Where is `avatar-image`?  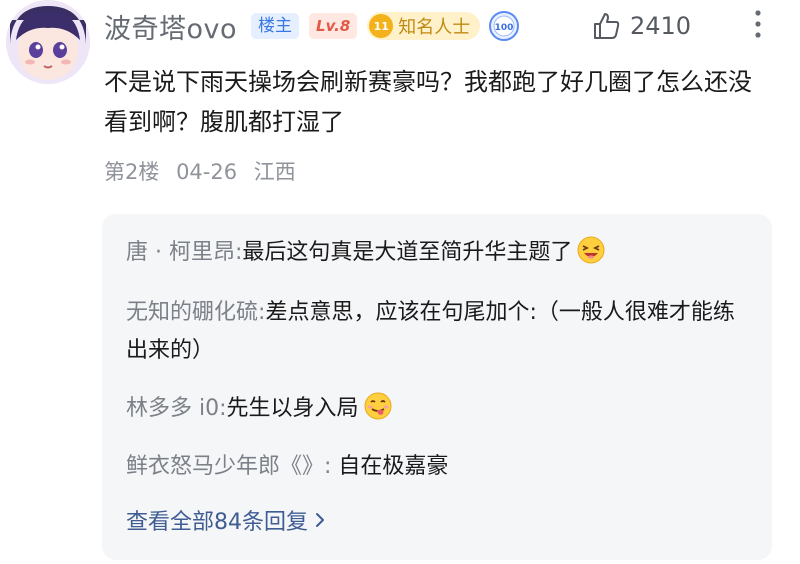
avatar-image is located at coordinates (48, 42).